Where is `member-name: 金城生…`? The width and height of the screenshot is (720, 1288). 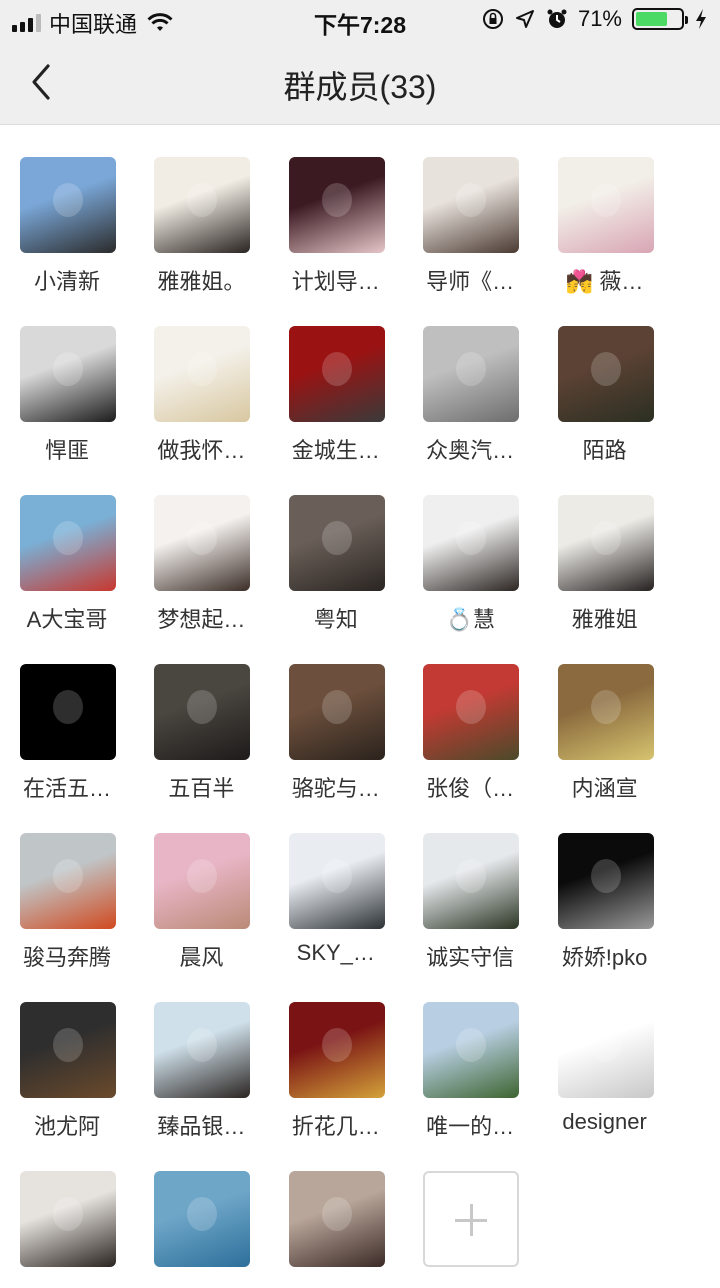 member-name: 金城生… is located at coordinates (335, 450).